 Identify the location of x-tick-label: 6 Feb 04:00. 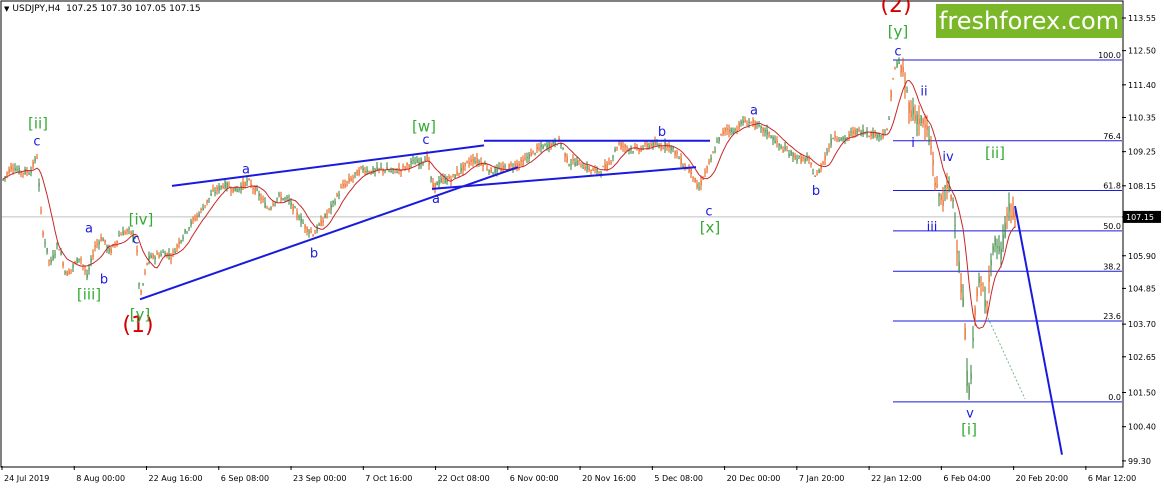
(966, 478).